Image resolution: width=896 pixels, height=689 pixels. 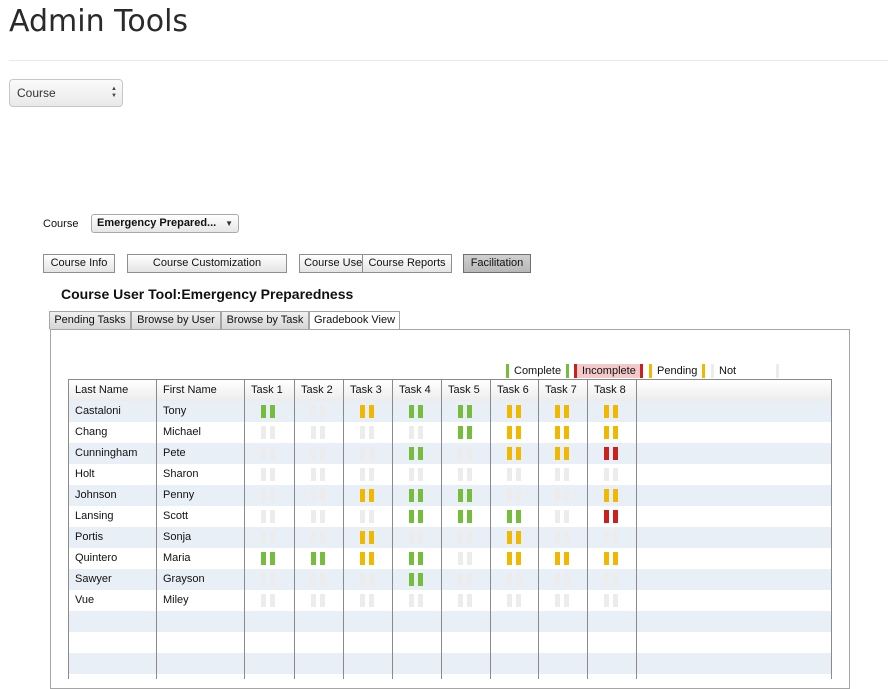 What do you see at coordinates (450, 558) in the screenshot?
I see `table-row: Quintero Maria` at bounding box center [450, 558].